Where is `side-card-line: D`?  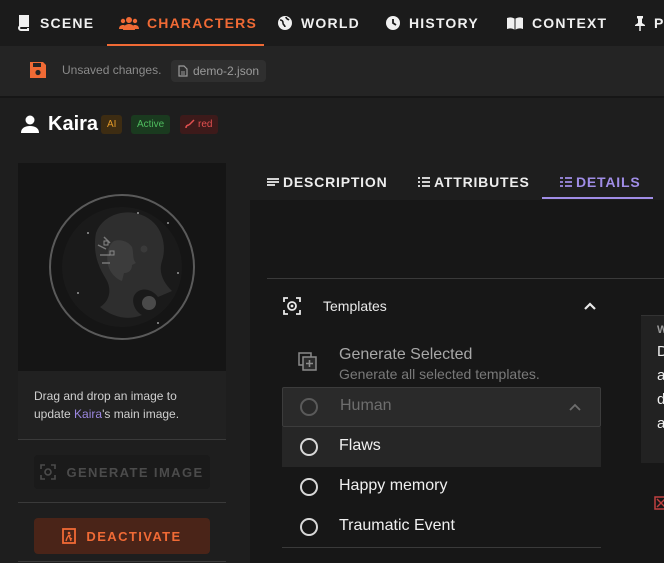
side-card-line: D is located at coordinates (660, 351).